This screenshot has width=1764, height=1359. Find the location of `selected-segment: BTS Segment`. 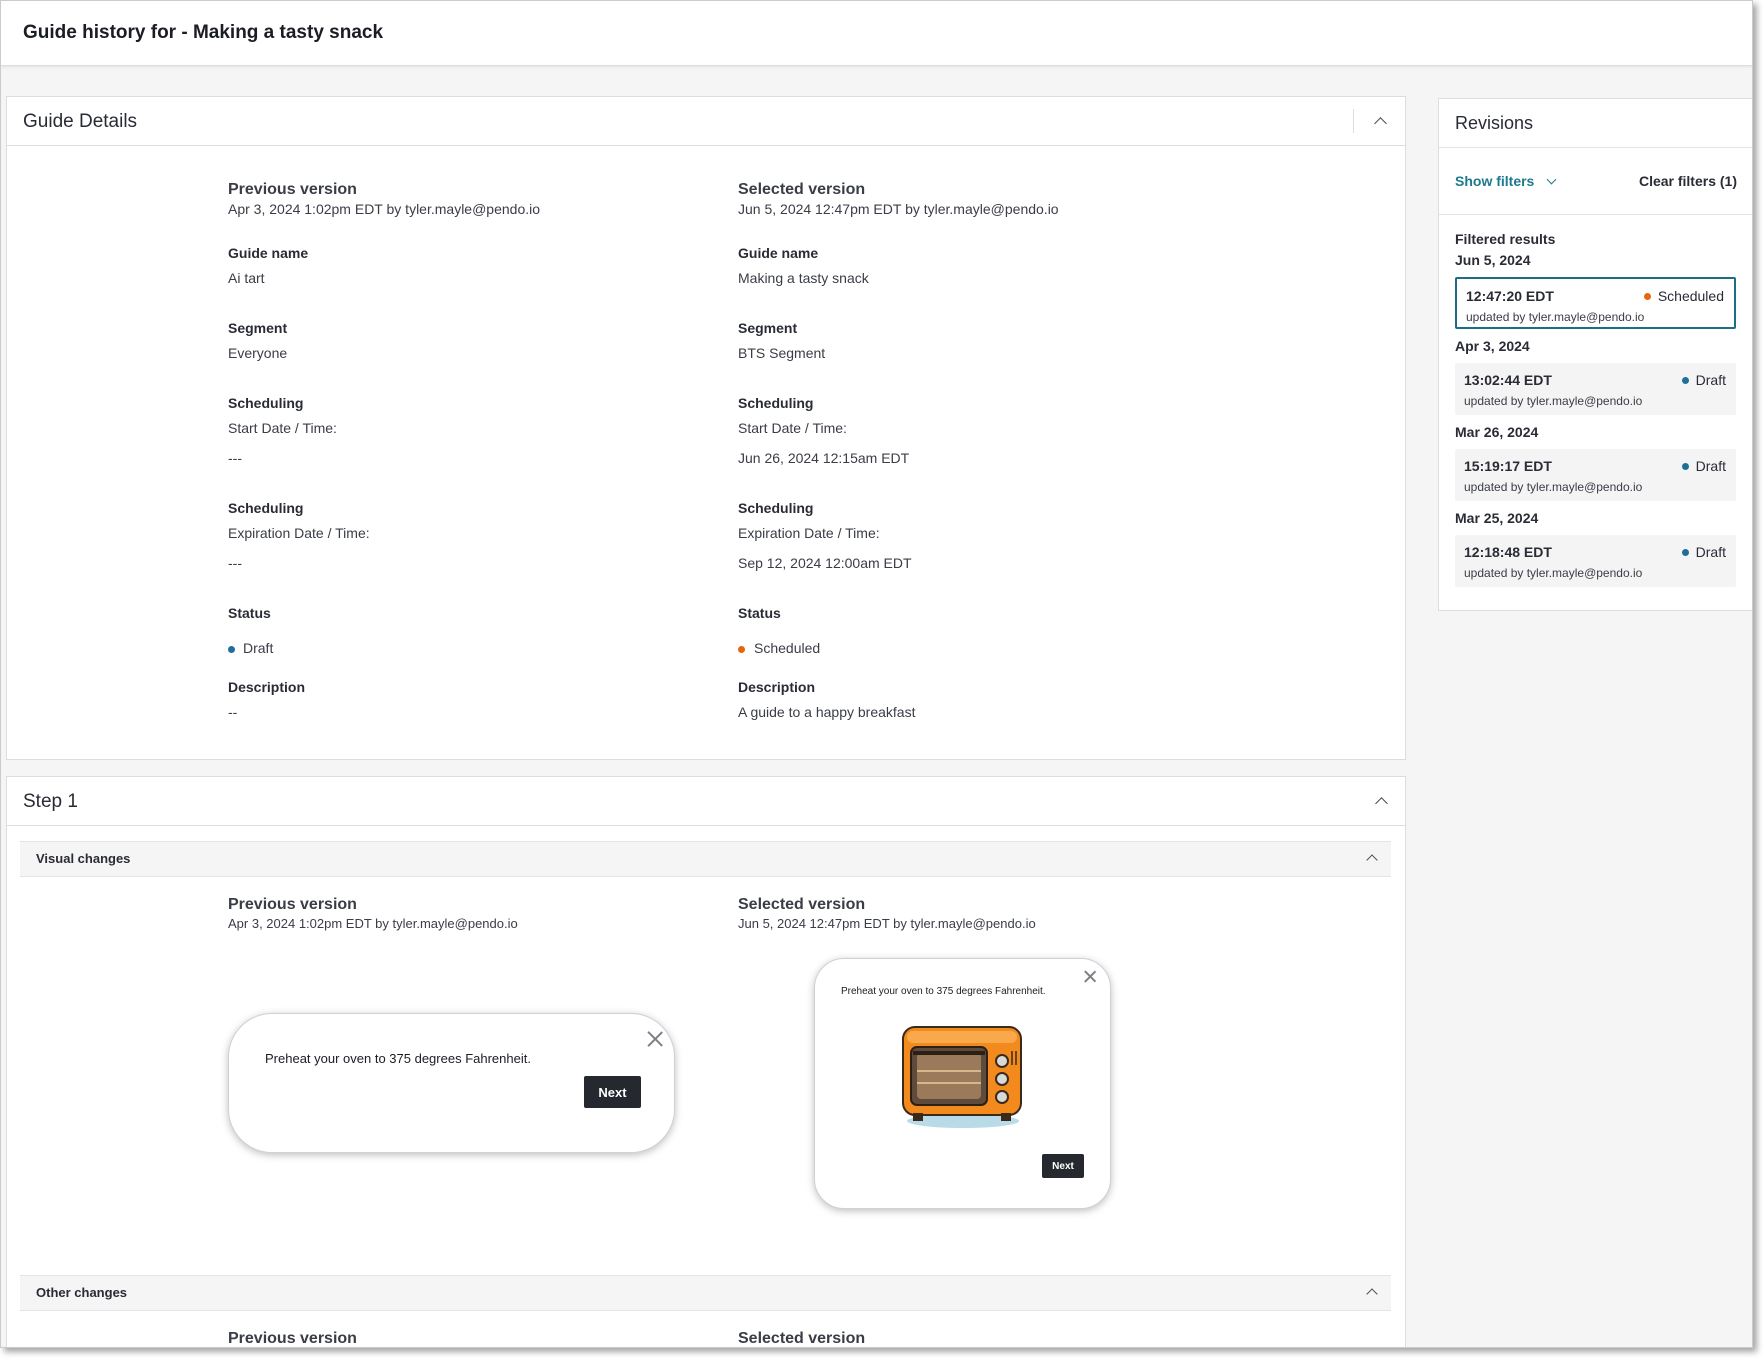

selected-segment: BTS Segment is located at coordinates (782, 353).